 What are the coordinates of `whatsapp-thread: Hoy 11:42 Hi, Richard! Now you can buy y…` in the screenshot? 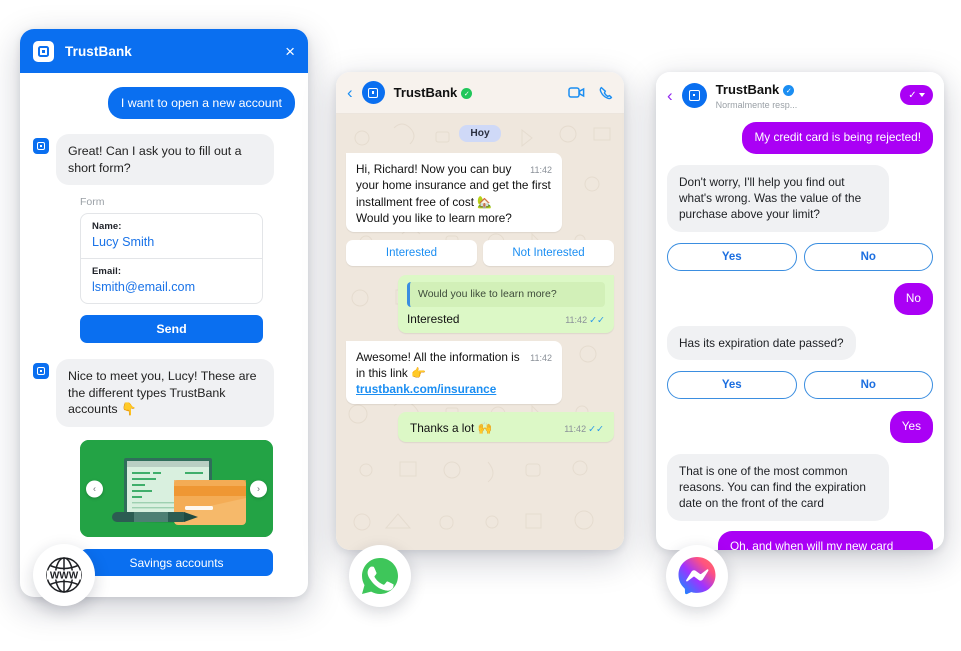 It's located at (480, 283).